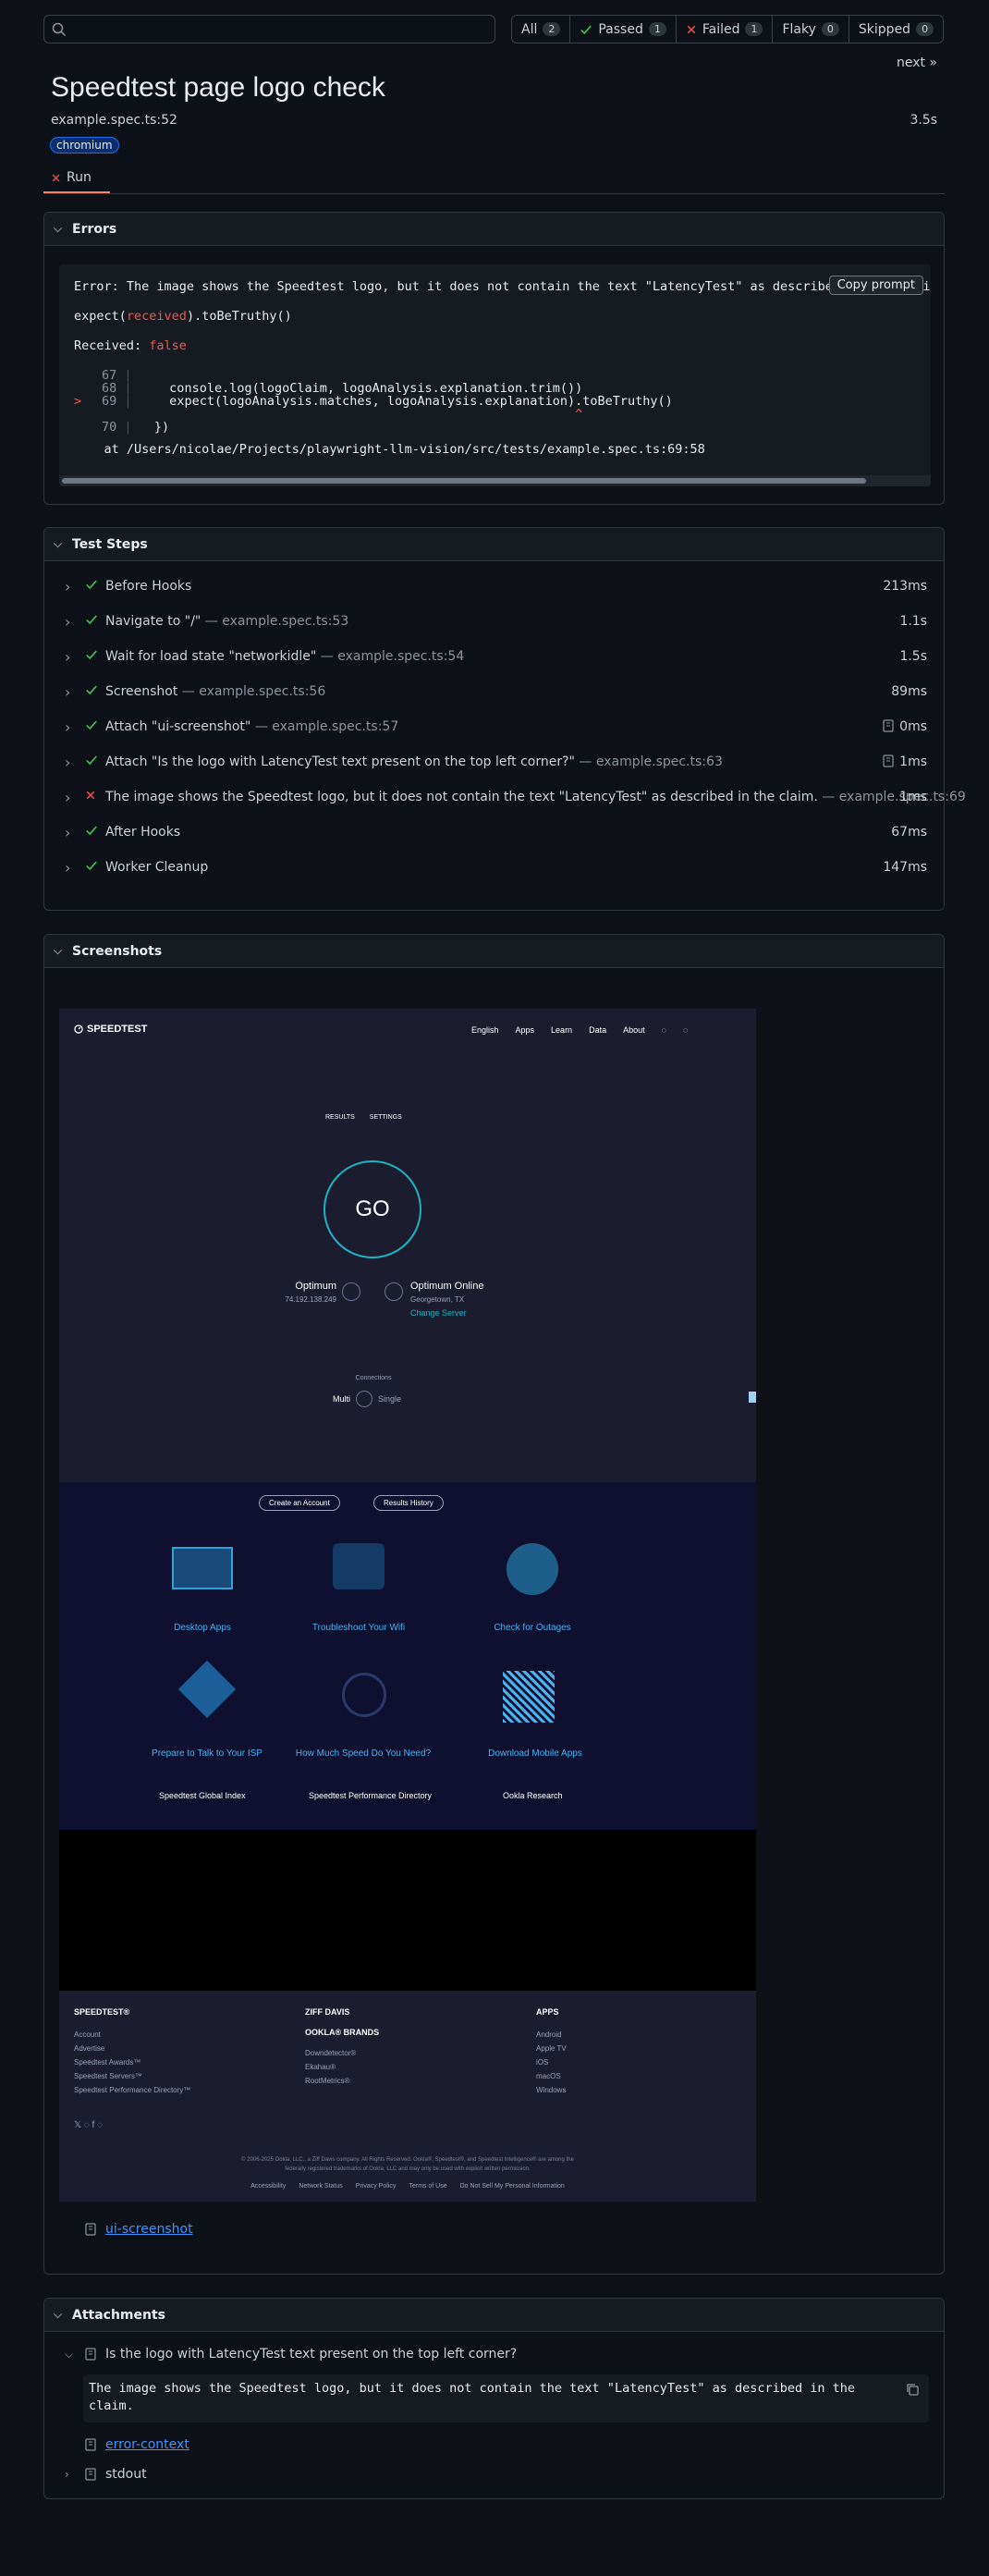 The height and width of the screenshot is (2576, 989). I want to click on footer-link: Windows, so click(551, 2090).